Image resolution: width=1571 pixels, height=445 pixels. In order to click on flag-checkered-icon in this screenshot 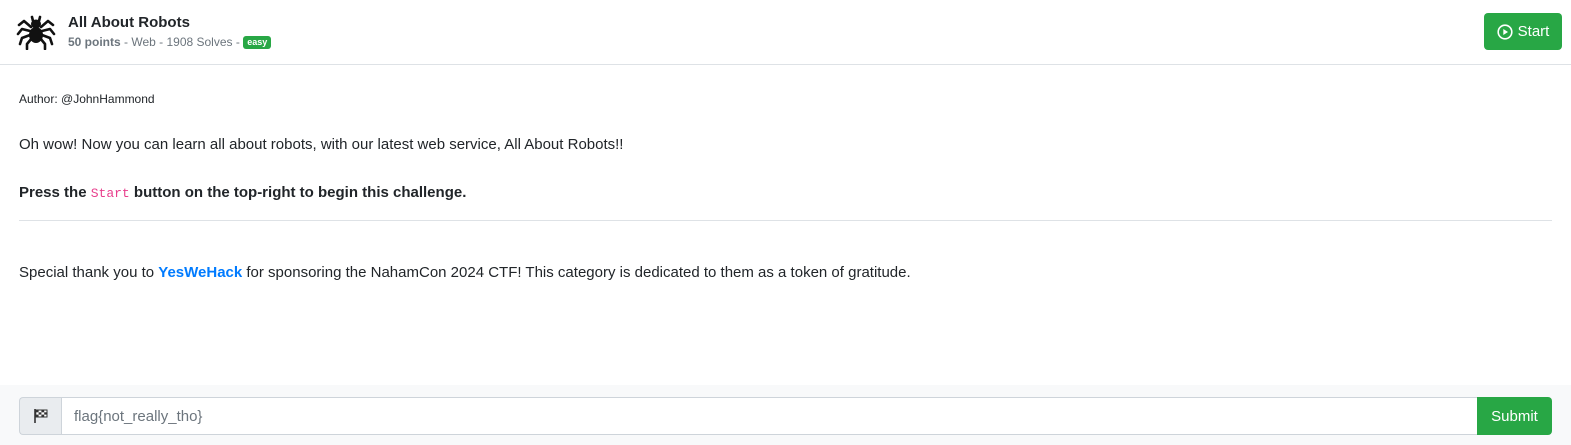, I will do `click(40, 416)`.